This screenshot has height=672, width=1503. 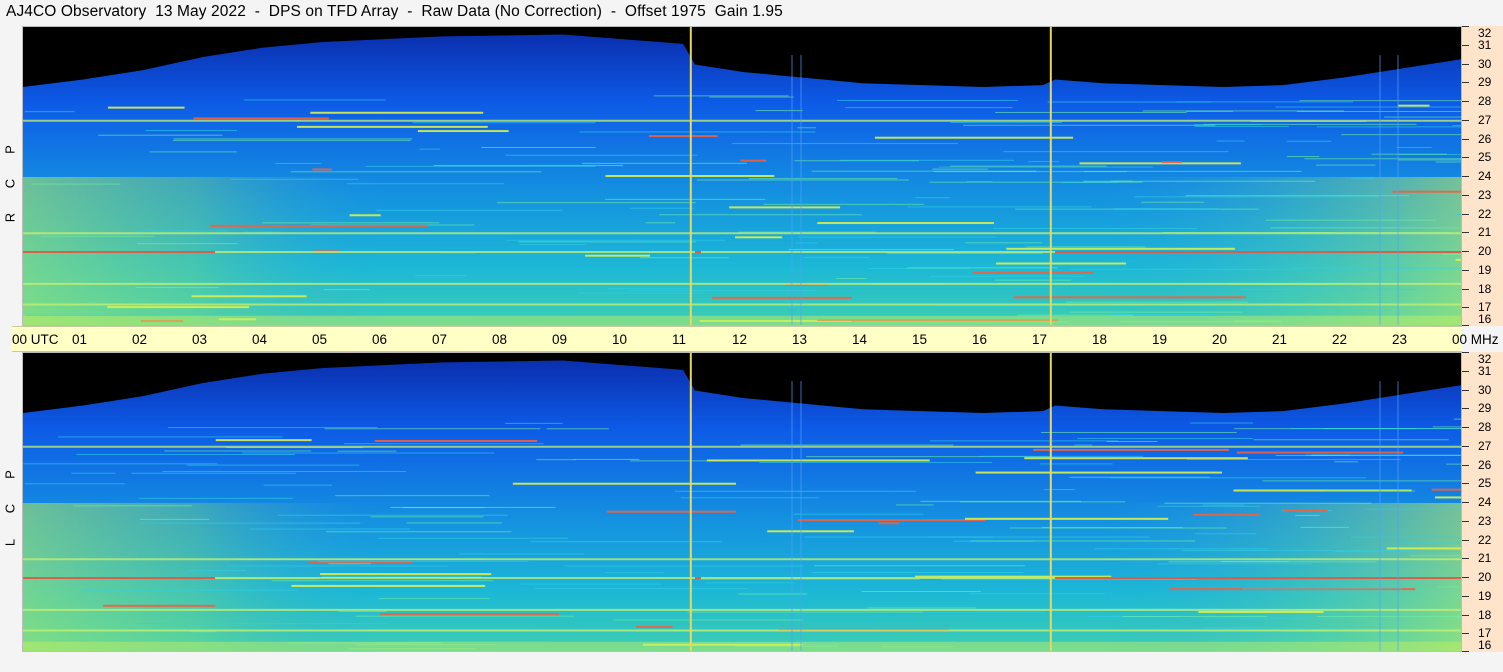 What do you see at coordinates (10, 542) in the screenshot?
I see `polarization-letter: L` at bounding box center [10, 542].